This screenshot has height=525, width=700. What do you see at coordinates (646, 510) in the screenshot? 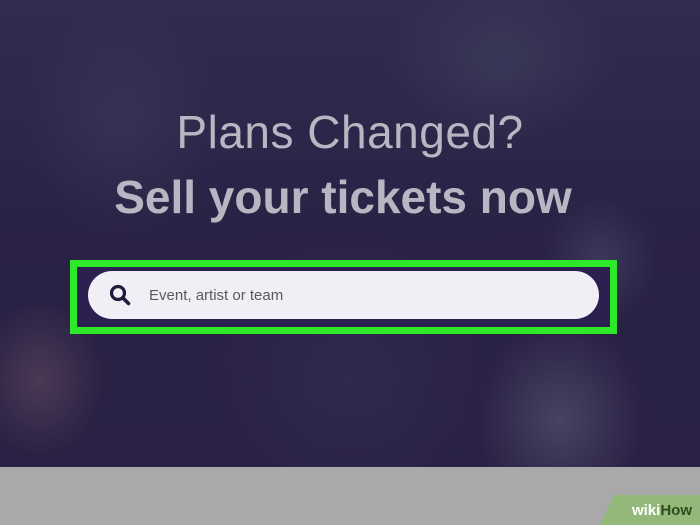
I see `watermark-wiki: wiki` at bounding box center [646, 510].